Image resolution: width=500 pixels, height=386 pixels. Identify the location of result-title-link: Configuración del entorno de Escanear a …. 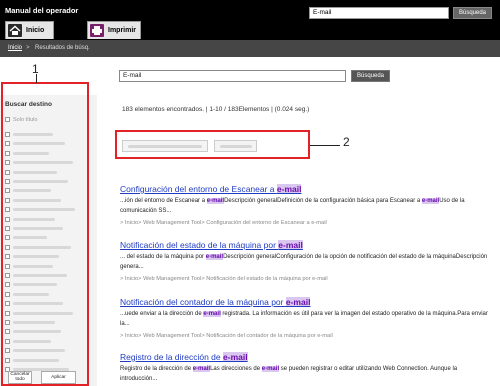
(305, 189).